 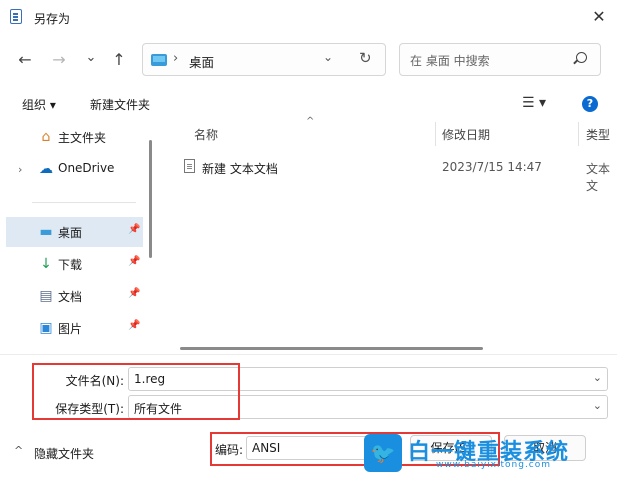 I want to click on home-icon: ⌂, so click(x=46, y=137).